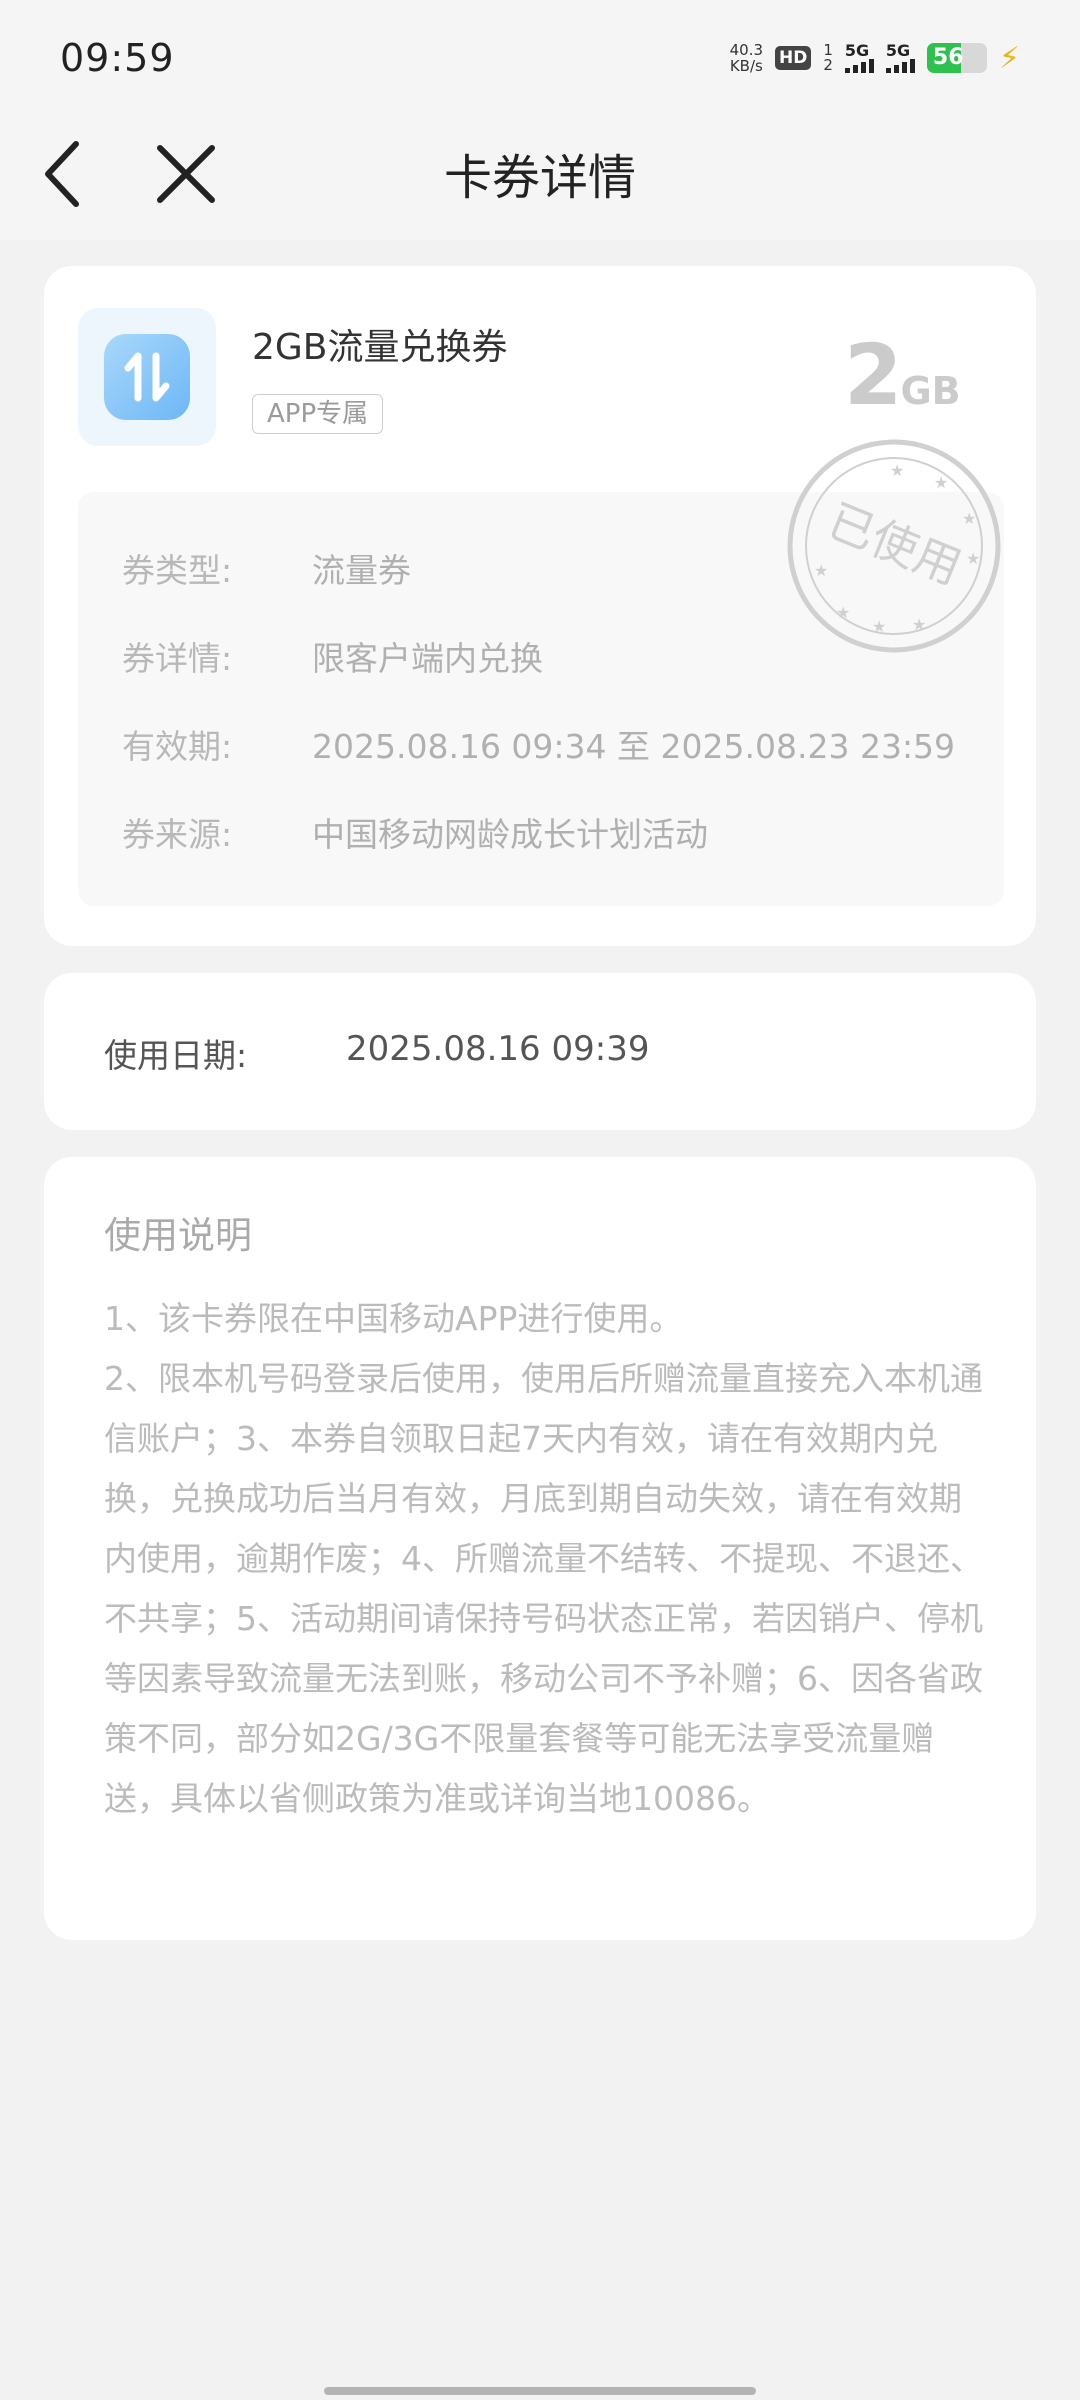 The width and height of the screenshot is (1080, 2400). What do you see at coordinates (857, 50) in the screenshot?
I see `signal-1-label: 5G` at bounding box center [857, 50].